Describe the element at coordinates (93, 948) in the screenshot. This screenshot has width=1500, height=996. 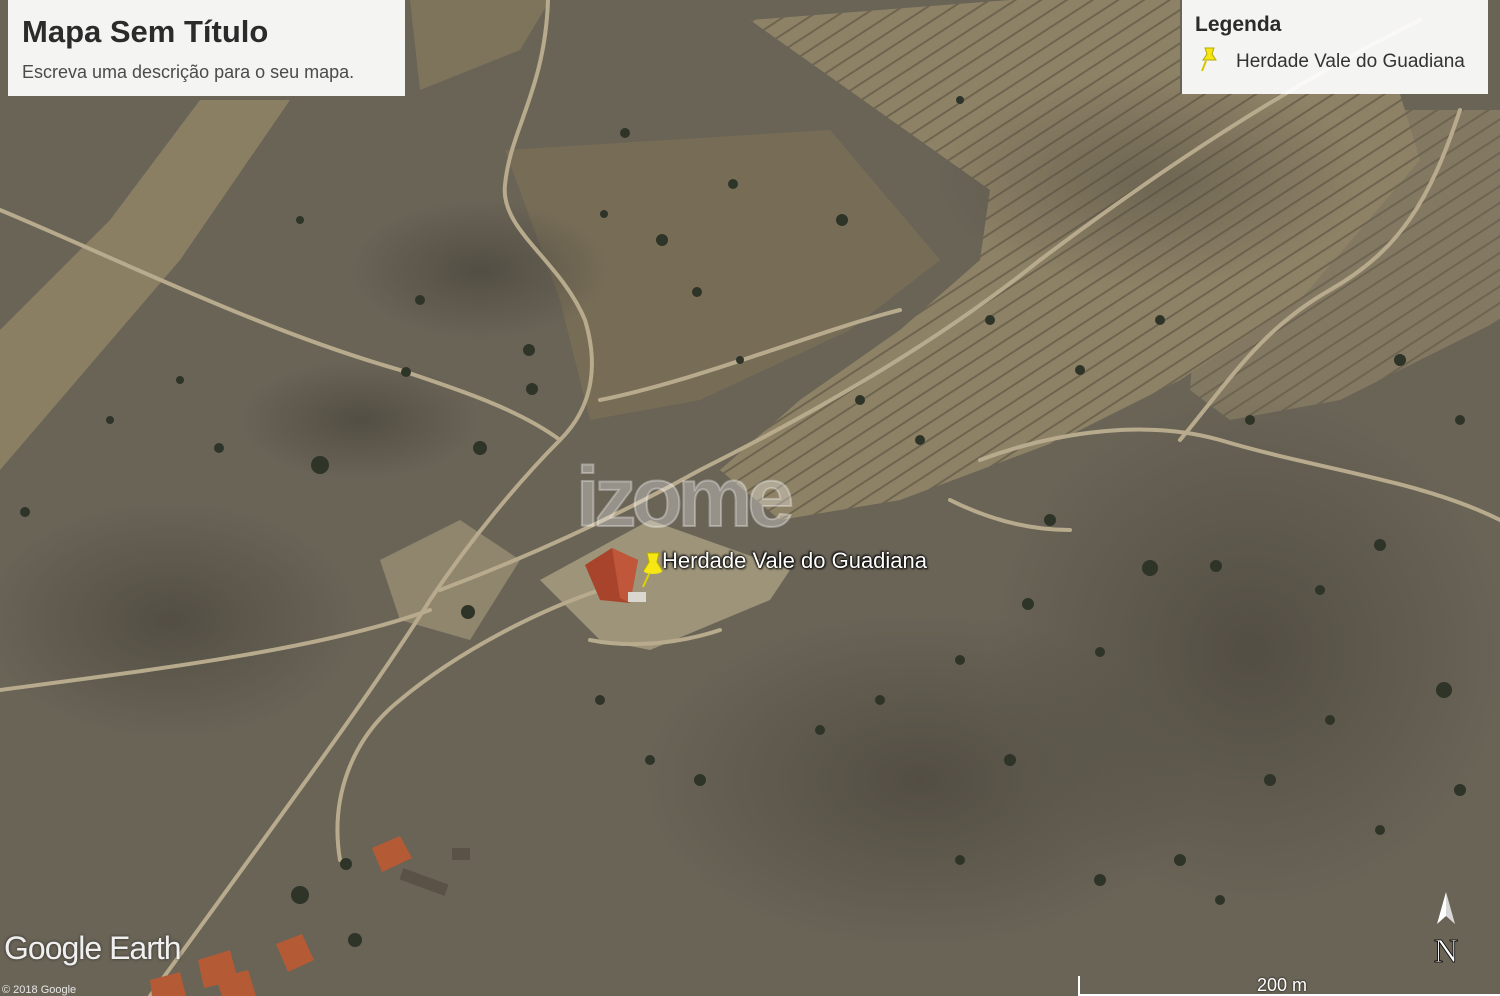
I see `google-earth-logo: Google Earth` at that location.